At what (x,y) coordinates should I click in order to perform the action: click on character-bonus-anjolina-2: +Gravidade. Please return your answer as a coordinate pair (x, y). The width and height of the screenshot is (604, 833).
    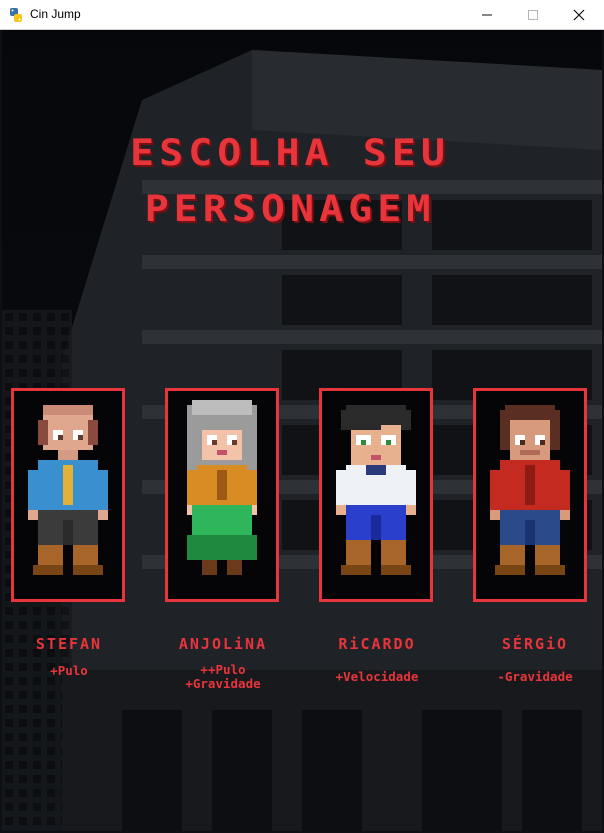
    Looking at the image, I should click on (223, 683).